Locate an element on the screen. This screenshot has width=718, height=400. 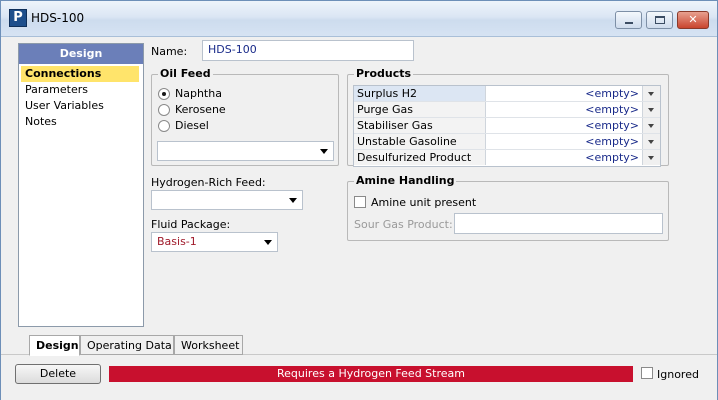
product-name: Purge Gas is located at coordinates (420, 109).